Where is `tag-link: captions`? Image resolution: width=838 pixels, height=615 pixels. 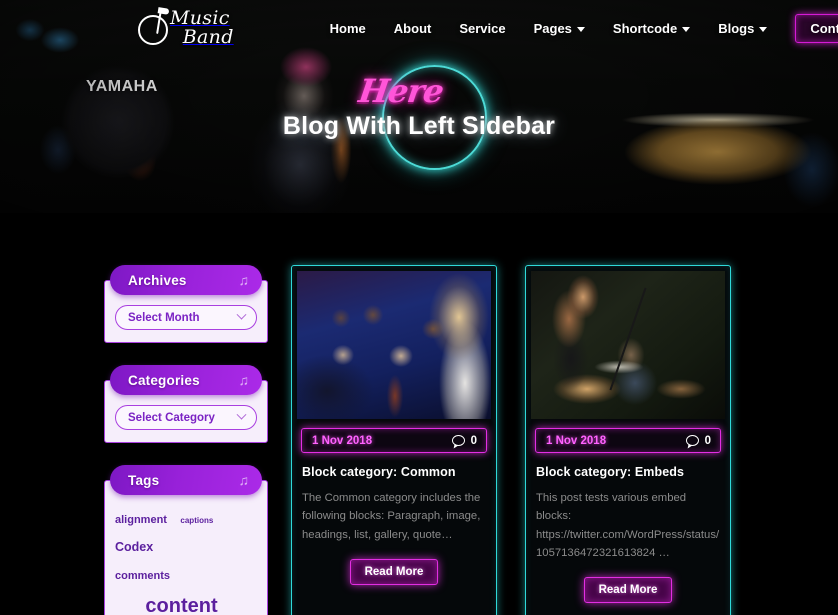 tag-link: captions is located at coordinates (196, 521).